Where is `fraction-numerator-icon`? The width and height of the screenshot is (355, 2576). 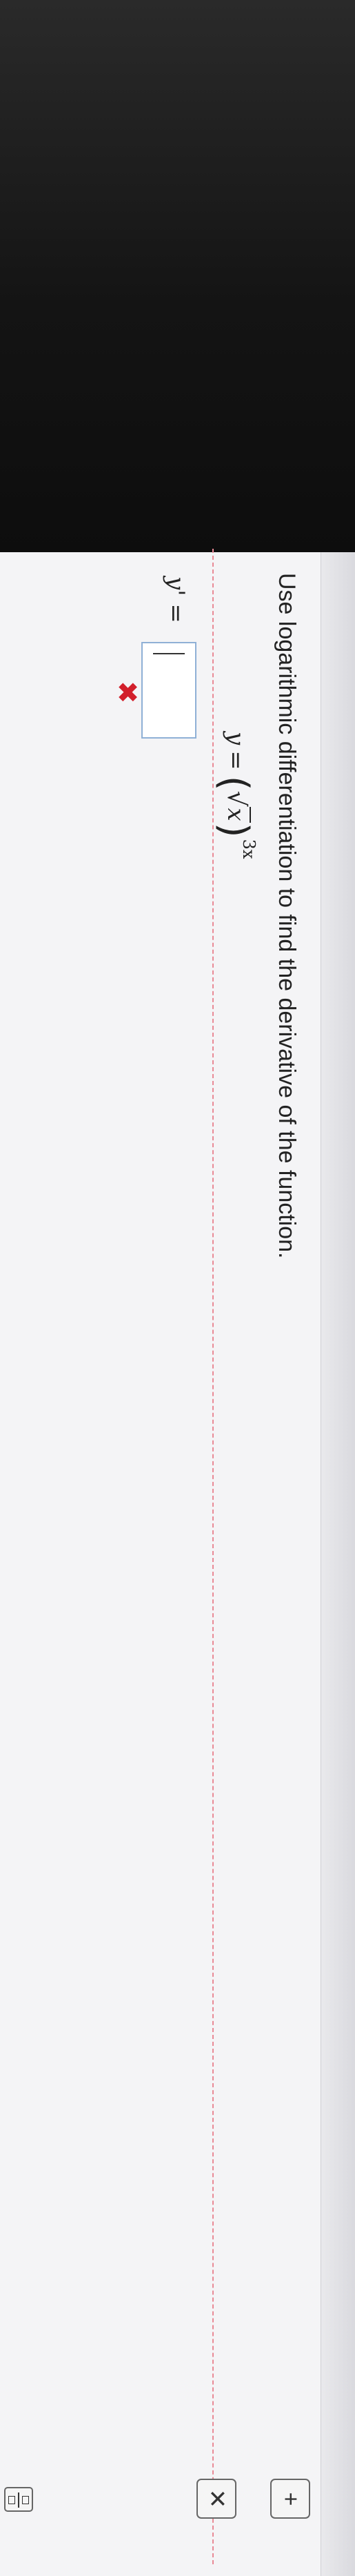
fraction-numerator-icon is located at coordinates (11, 2500).